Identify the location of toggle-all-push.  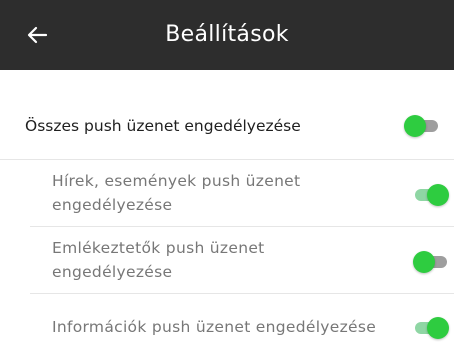
(422, 126).